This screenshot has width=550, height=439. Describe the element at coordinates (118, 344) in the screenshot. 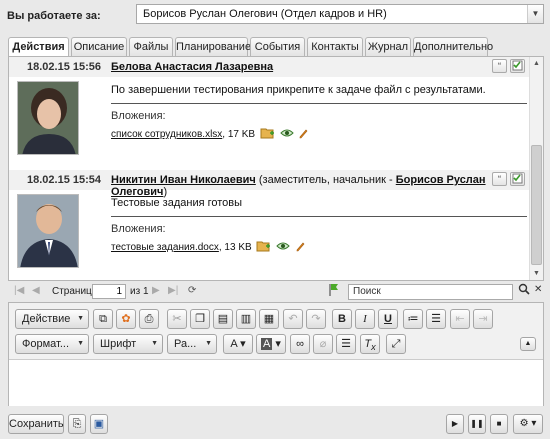

I see `font-dropdown-label: Шрифт` at that location.